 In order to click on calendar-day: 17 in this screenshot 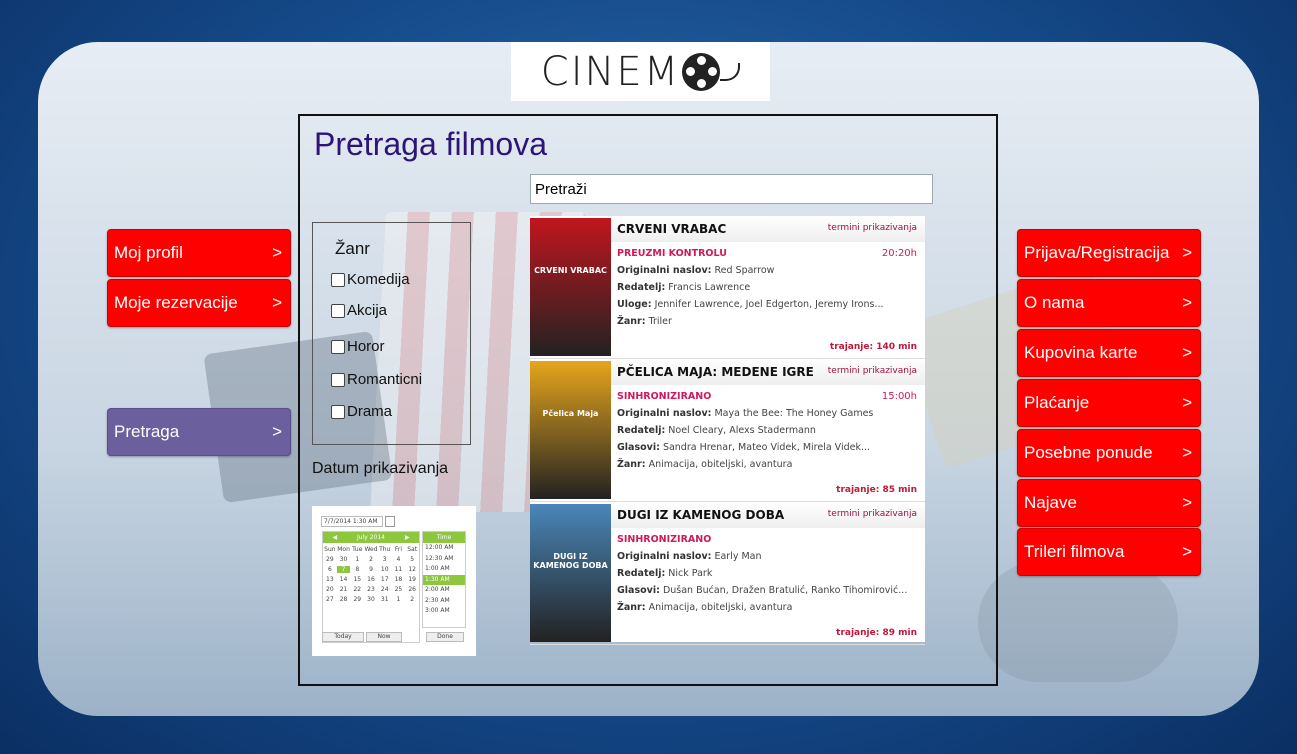, I will do `click(385, 579)`.